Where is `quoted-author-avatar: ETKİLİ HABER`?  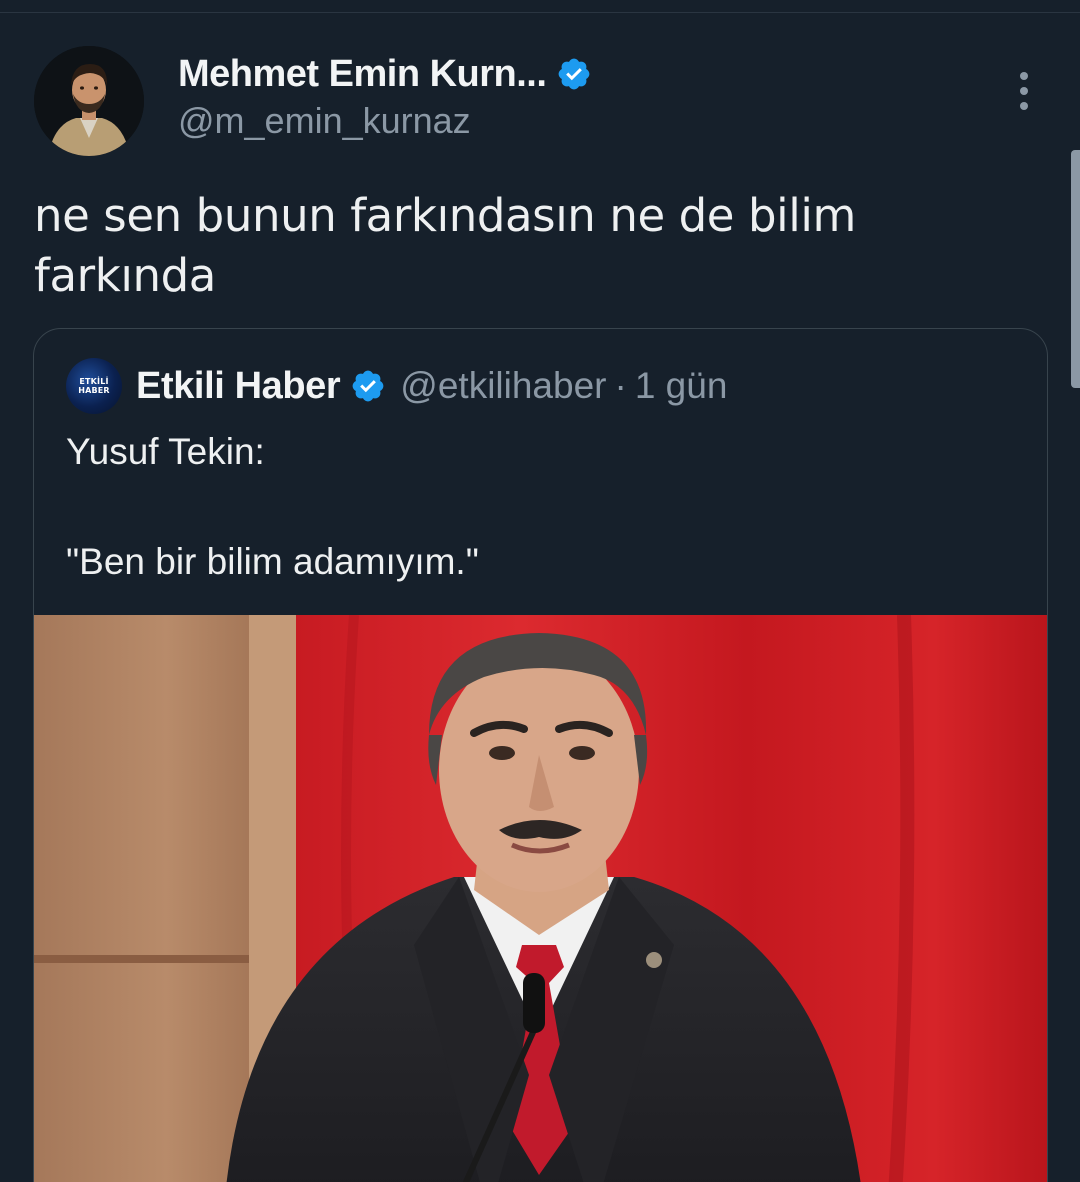
quoted-author-avatar: ETKİLİ HABER is located at coordinates (94, 386).